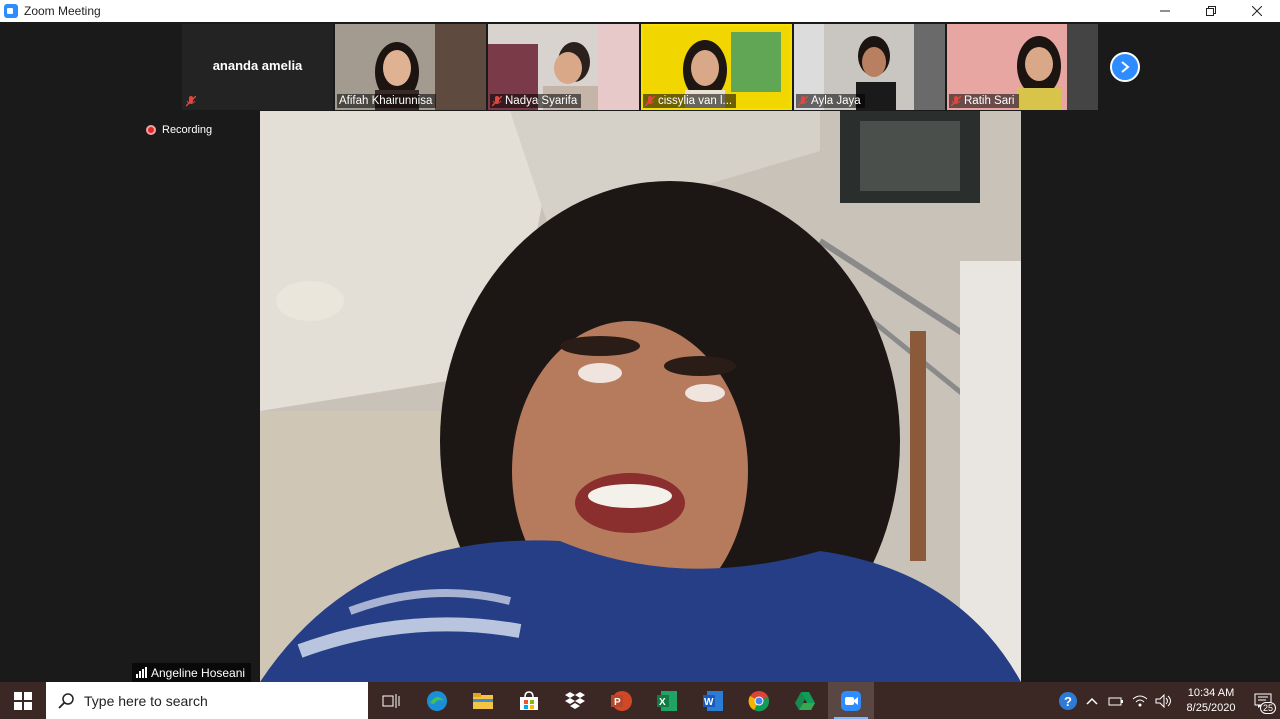 Image resolution: width=1280 pixels, height=719 pixels. What do you see at coordinates (11, 11) in the screenshot?
I see `zoom-logo-icon` at bounding box center [11, 11].